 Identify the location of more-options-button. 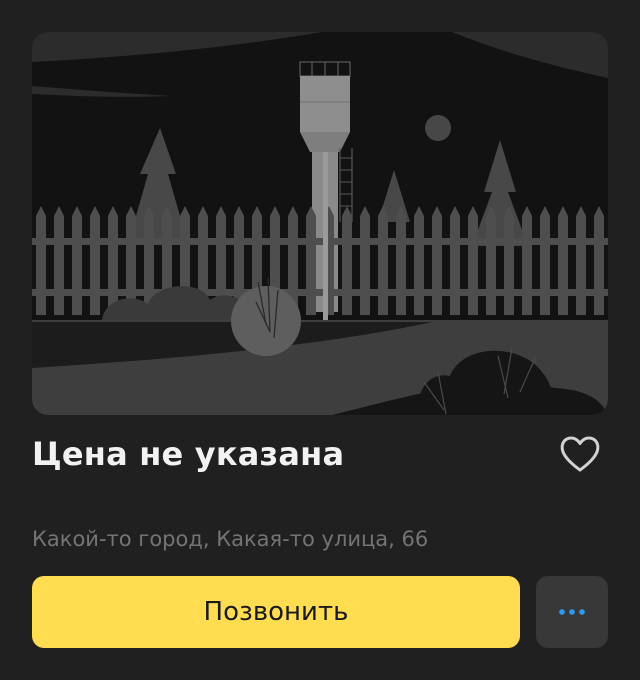
(572, 612).